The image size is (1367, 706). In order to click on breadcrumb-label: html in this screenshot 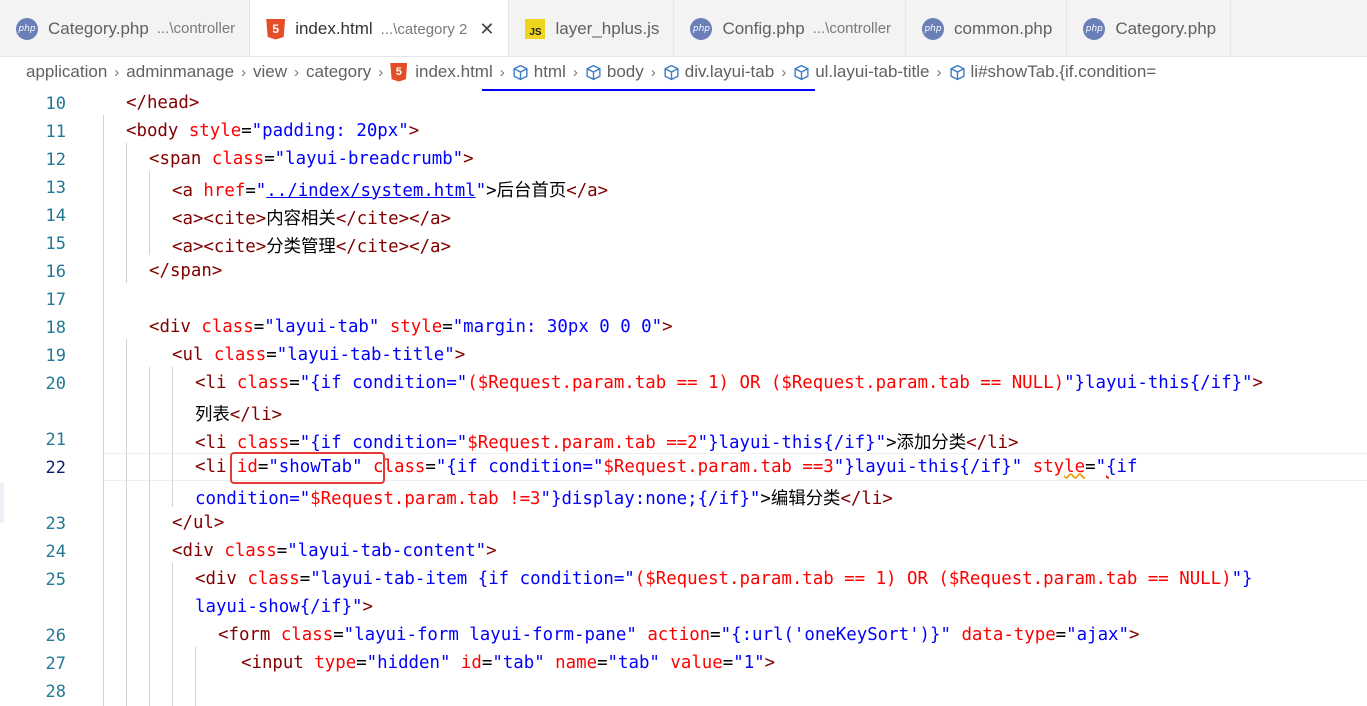, I will do `click(549, 71)`.